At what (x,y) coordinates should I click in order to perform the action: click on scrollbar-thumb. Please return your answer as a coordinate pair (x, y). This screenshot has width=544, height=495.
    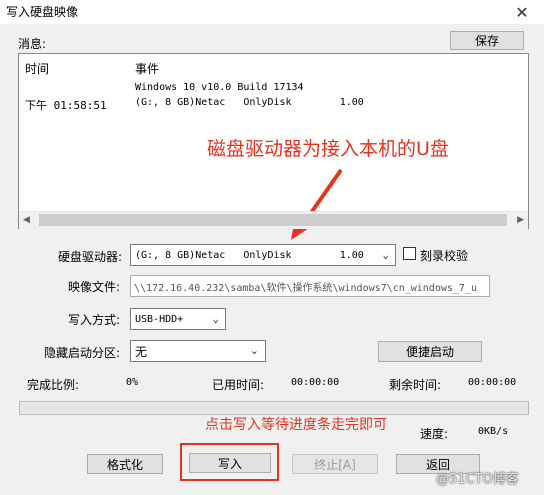
    Looking at the image, I should click on (273, 220).